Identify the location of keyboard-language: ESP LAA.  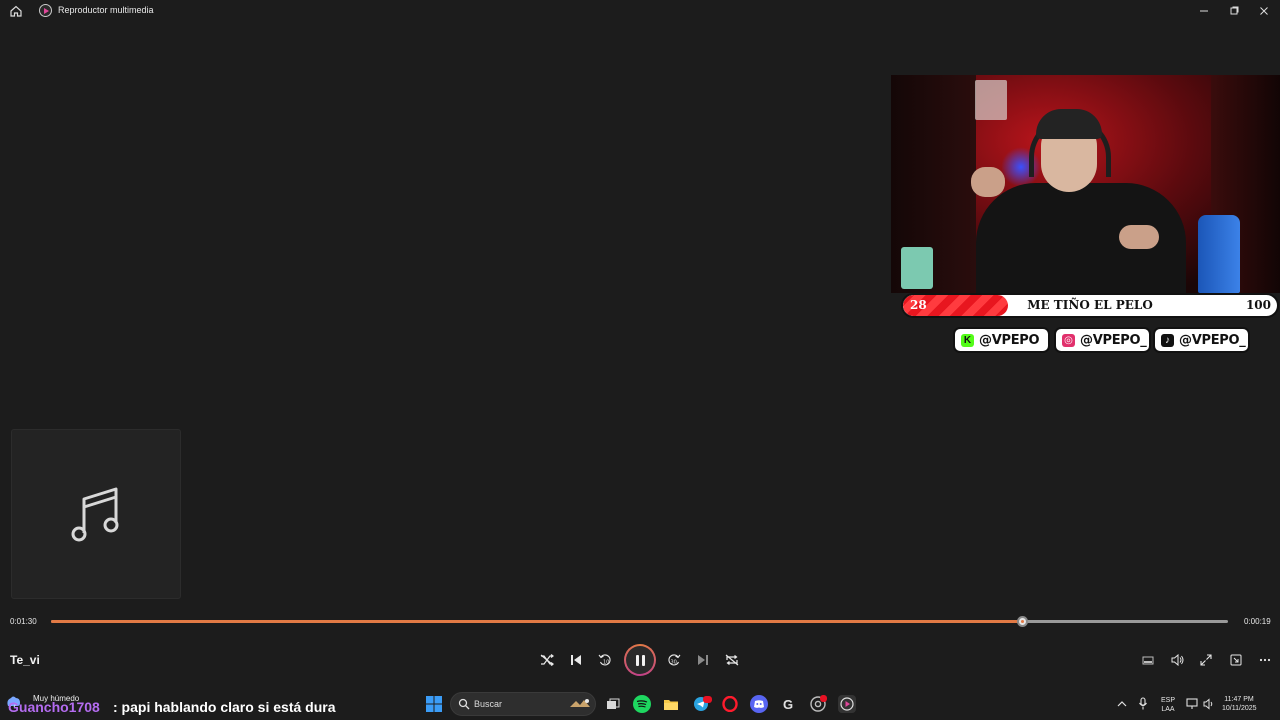
(1168, 705).